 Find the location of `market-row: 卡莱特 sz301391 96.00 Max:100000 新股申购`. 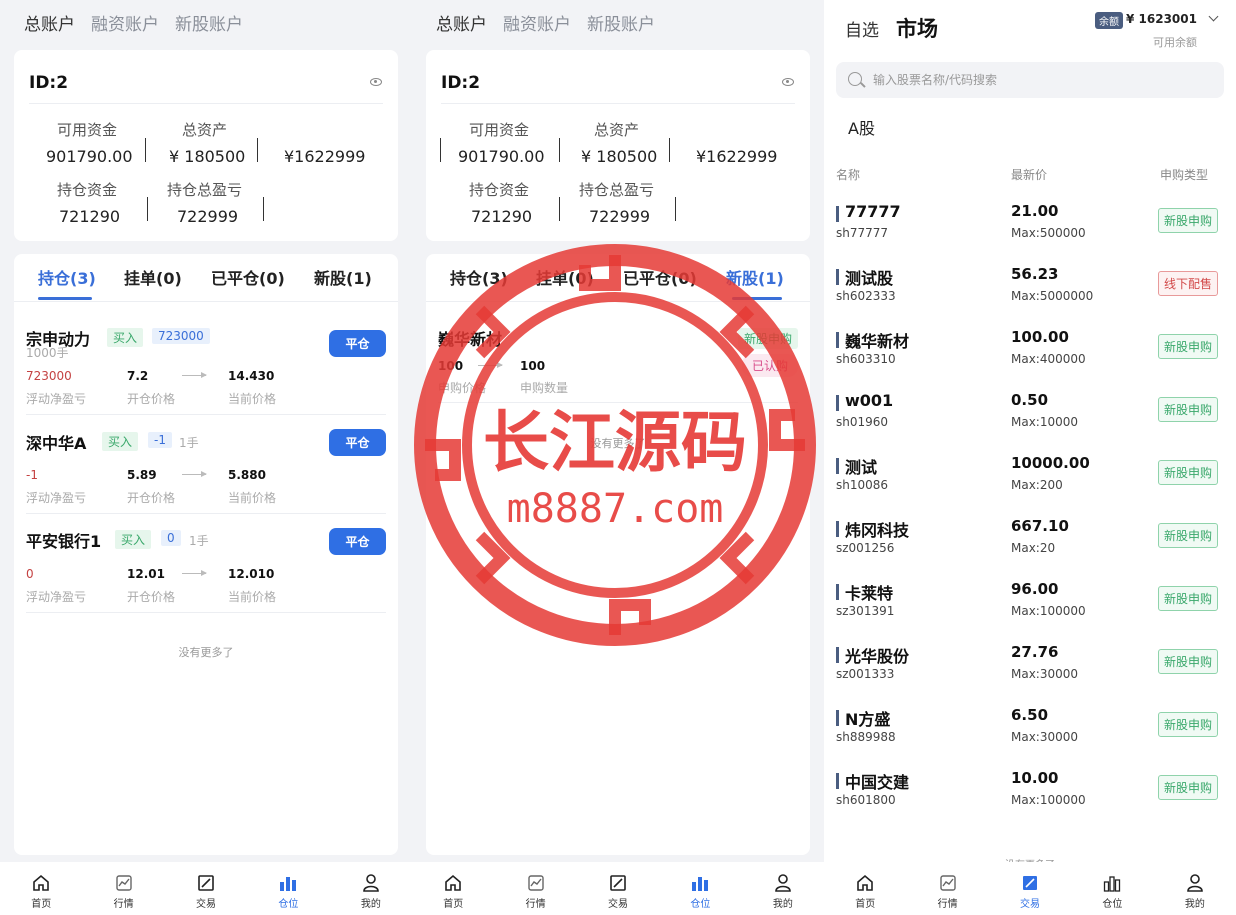

market-row: 卡莱特 sz301391 96.00 Max:100000 新股申购 is located at coordinates (1030, 607).